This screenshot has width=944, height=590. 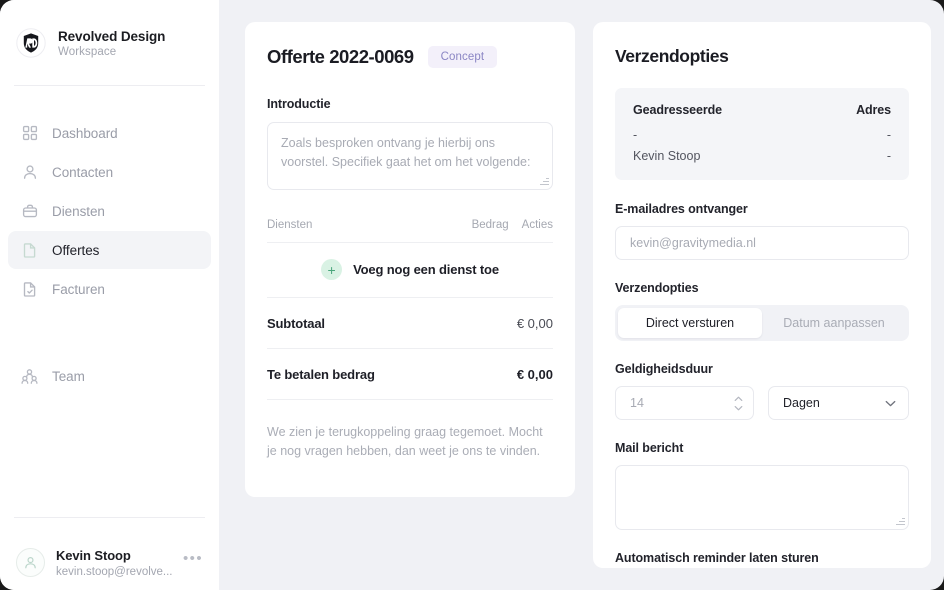 What do you see at coordinates (657, 288) in the screenshot?
I see `send-options-label: Verzendopties` at bounding box center [657, 288].